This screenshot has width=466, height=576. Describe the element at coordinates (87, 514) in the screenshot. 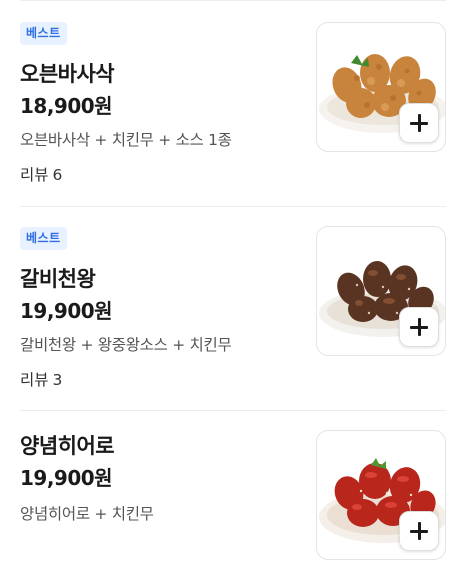

I see `menu-item-description: 양념히어로 + 치킨무` at that location.